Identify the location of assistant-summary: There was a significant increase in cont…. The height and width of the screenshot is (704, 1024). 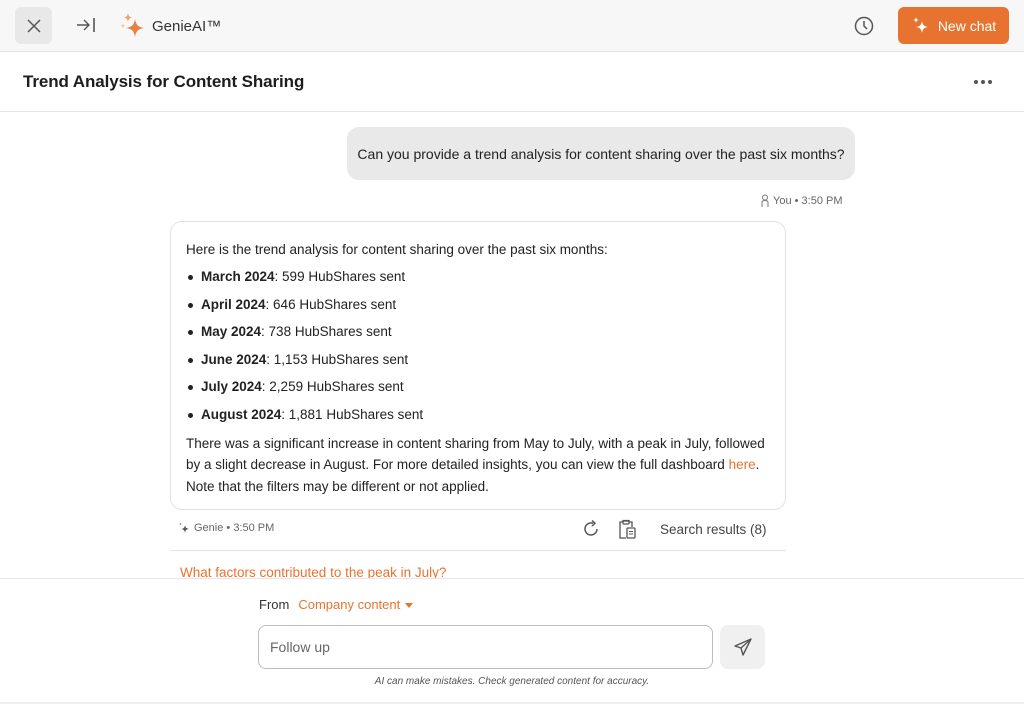
(475, 464).